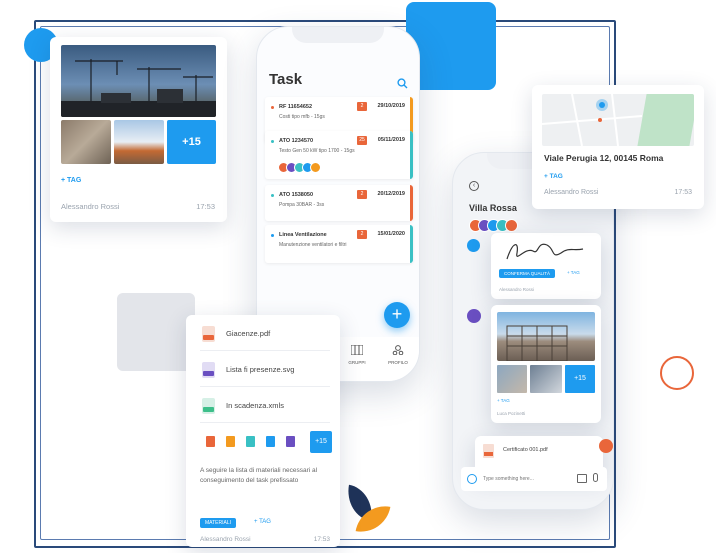  I want to click on building-photo, so click(546, 337).